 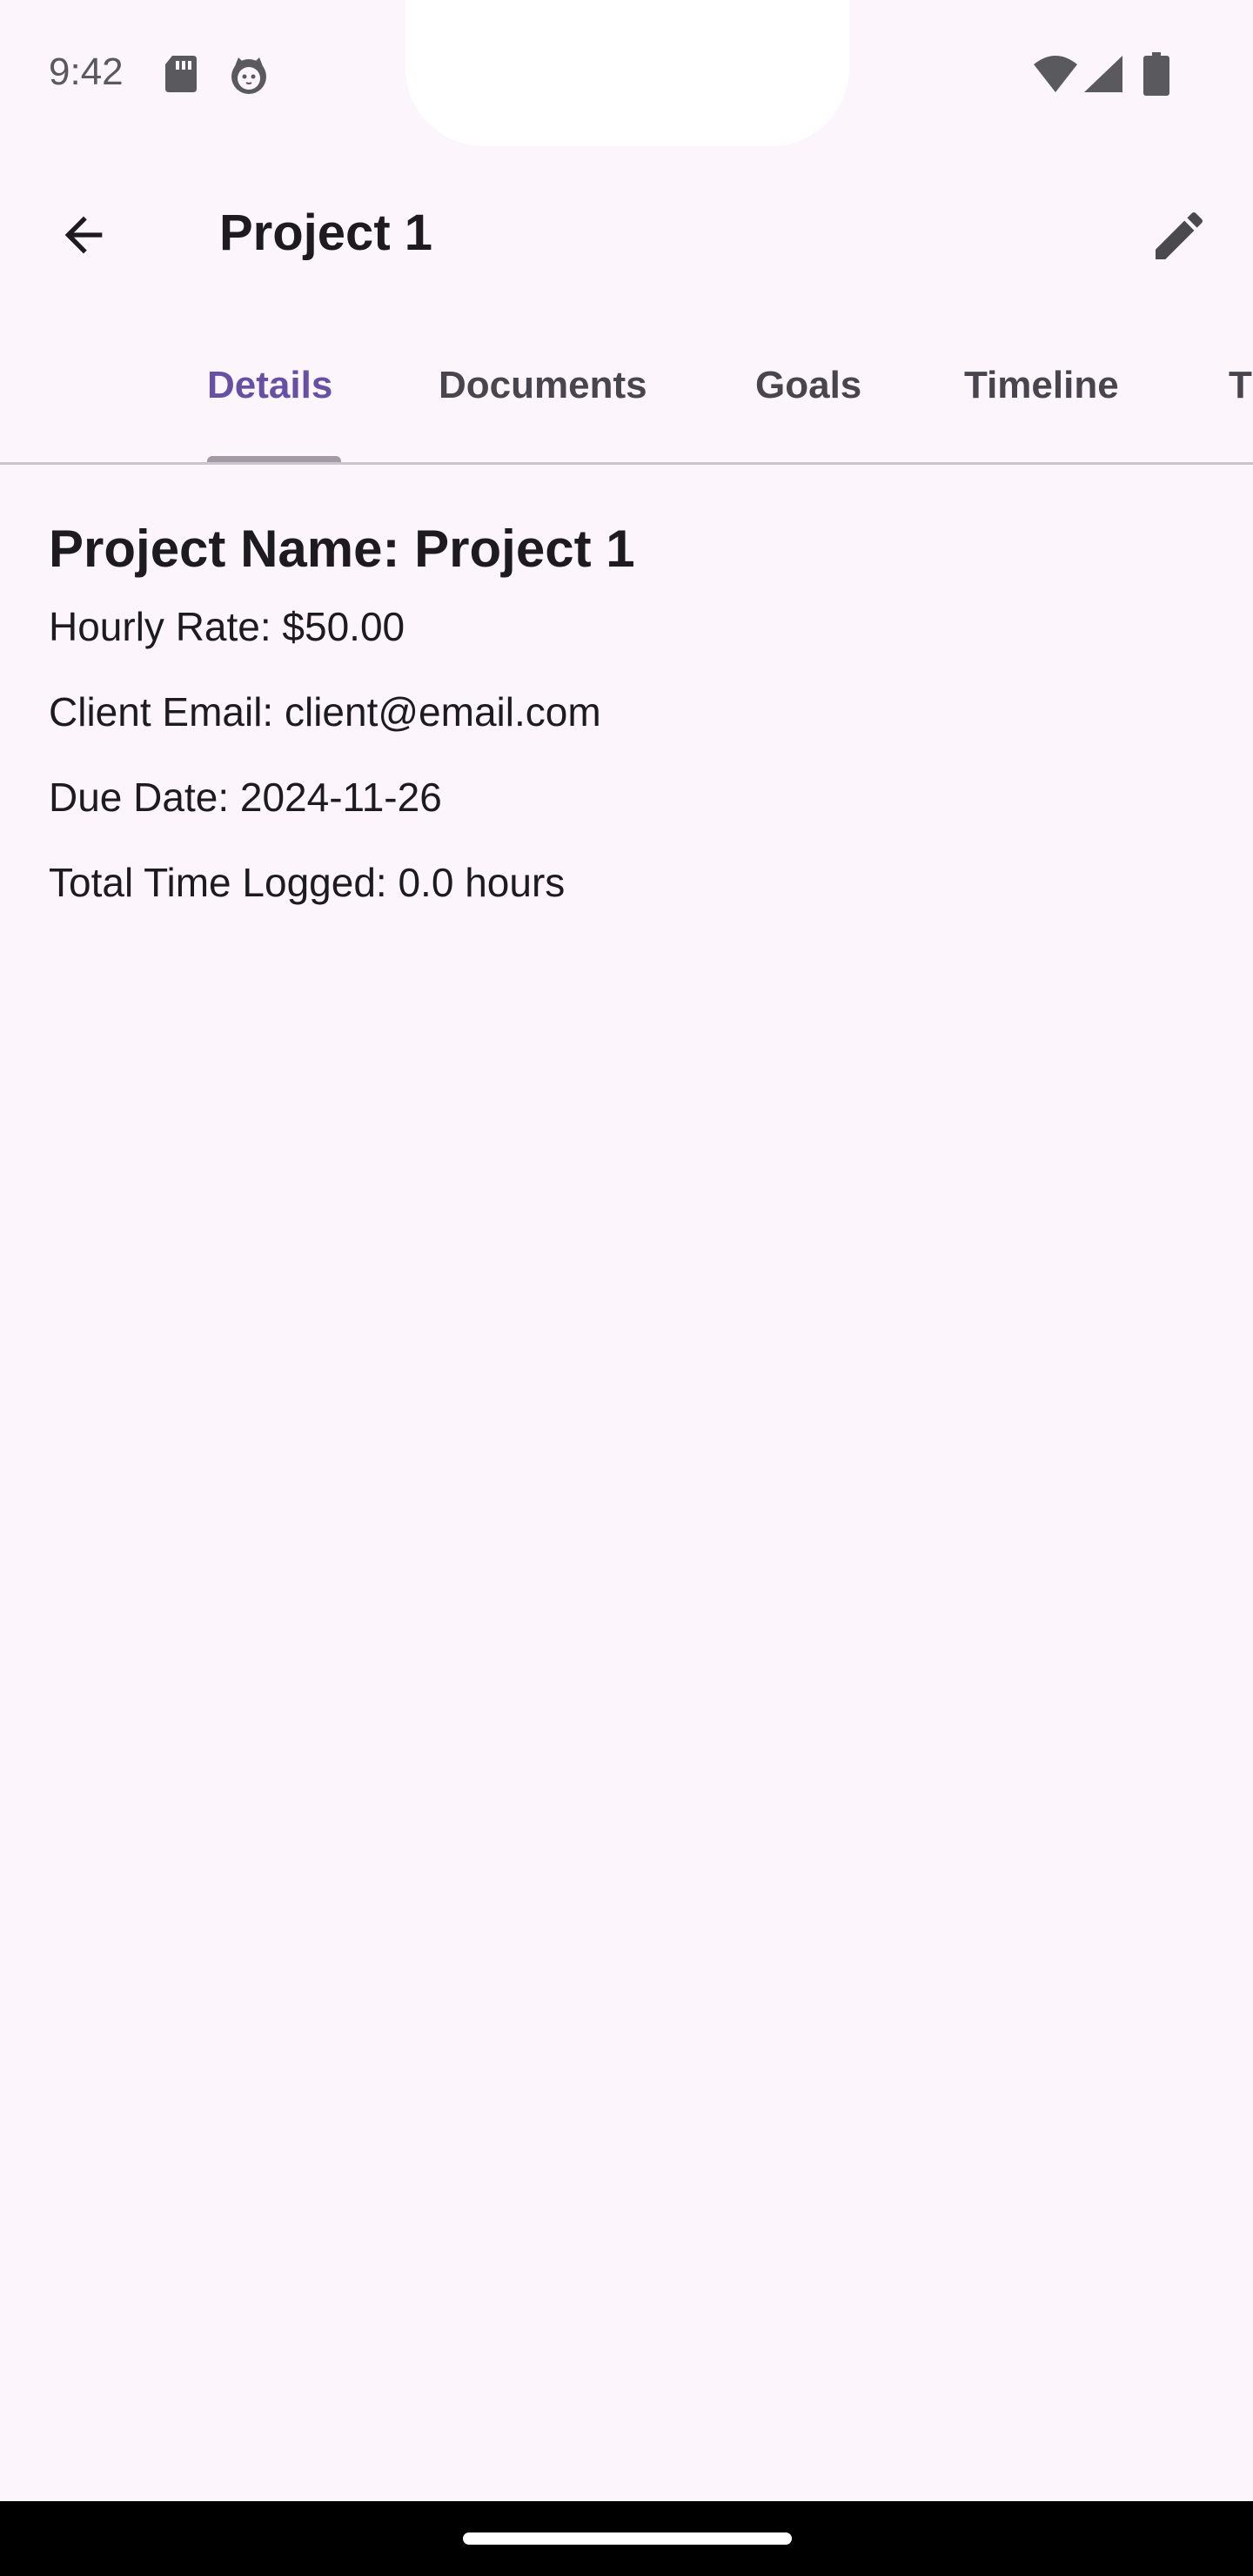 I want to click on wifi-icon, so click(x=1055, y=74).